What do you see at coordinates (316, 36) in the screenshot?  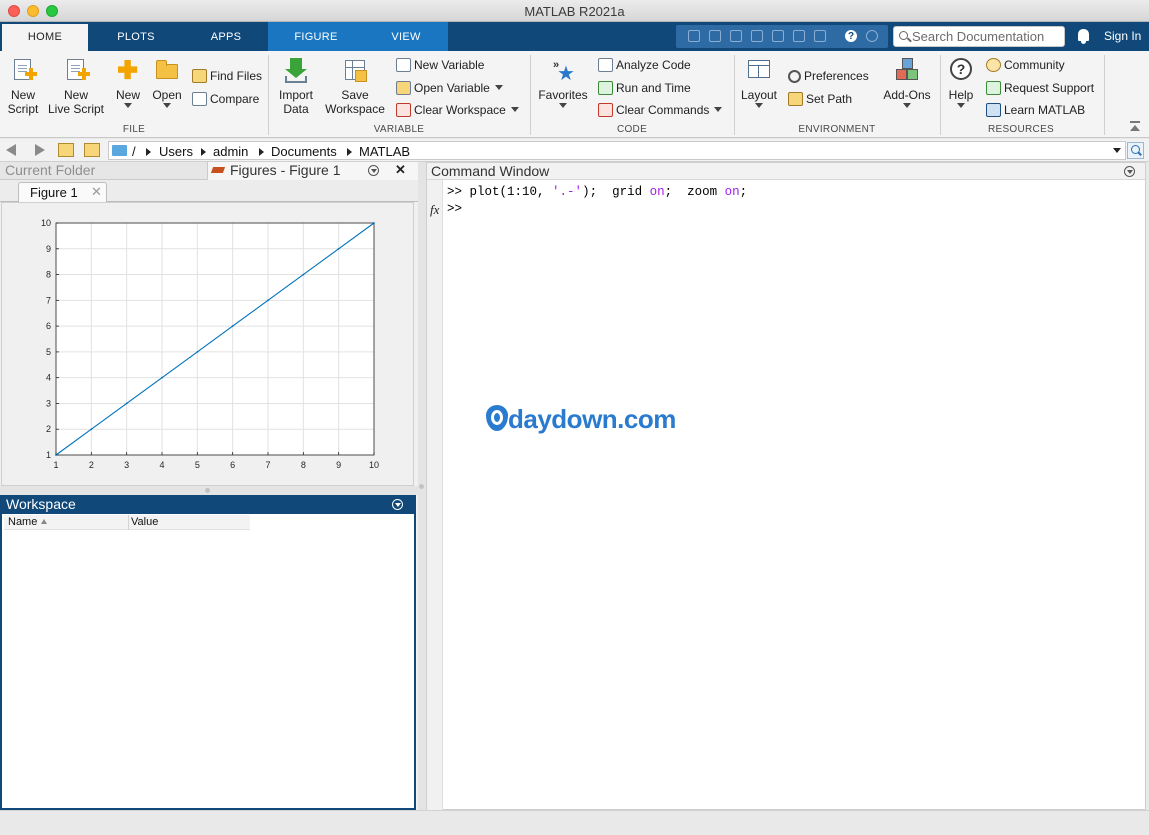 I see `tab-figure: FIGURE` at bounding box center [316, 36].